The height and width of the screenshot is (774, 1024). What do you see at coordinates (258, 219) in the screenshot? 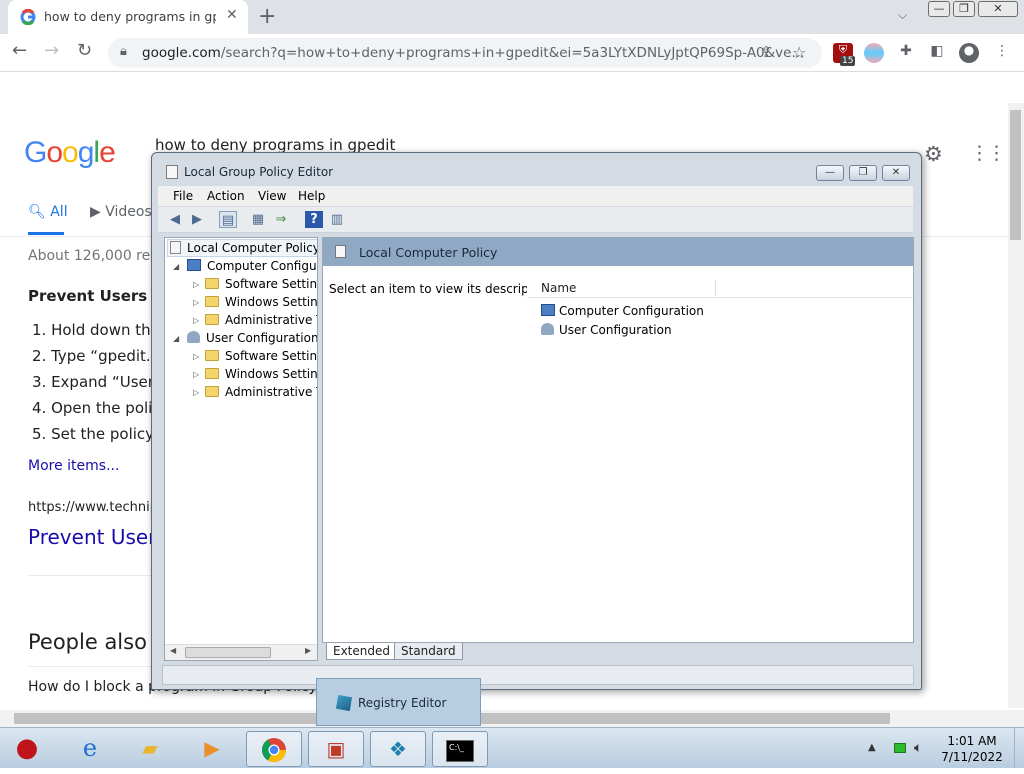
I see `properties-icon: ▦` at bounding box center [258, 219].